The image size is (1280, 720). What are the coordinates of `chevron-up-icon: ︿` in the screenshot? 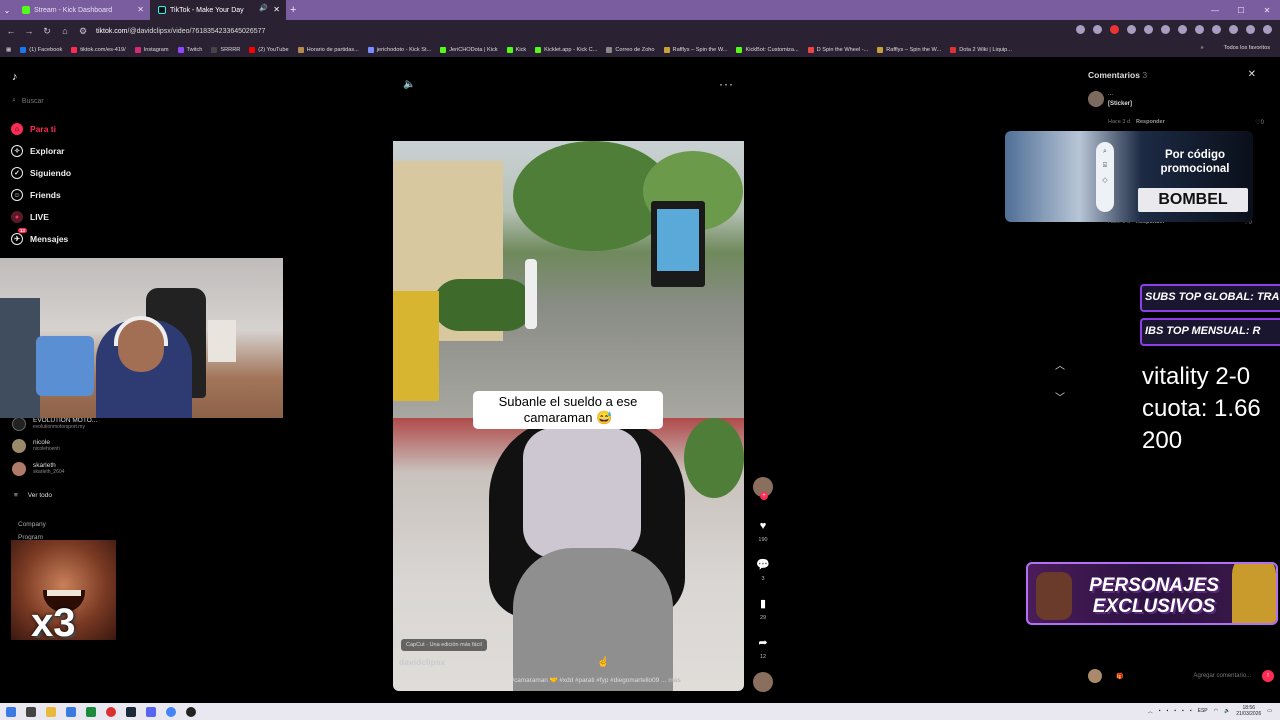 It's located at (1060, 364).